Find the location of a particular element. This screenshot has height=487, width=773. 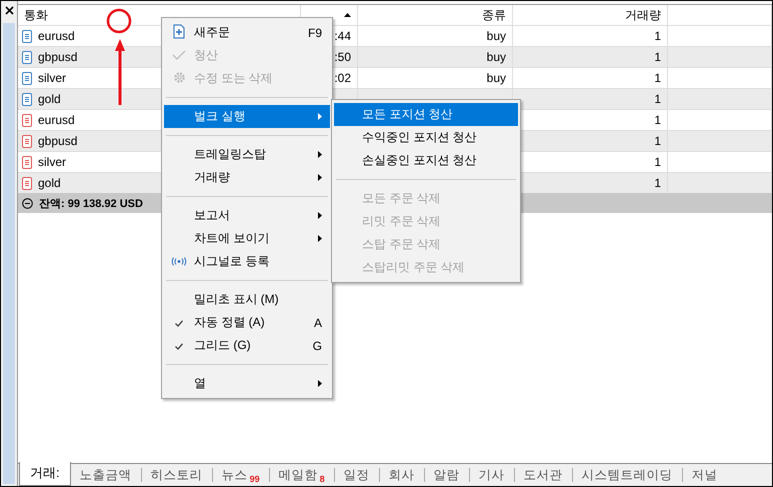

tab: 일정 is located at coordinates (356, 475).